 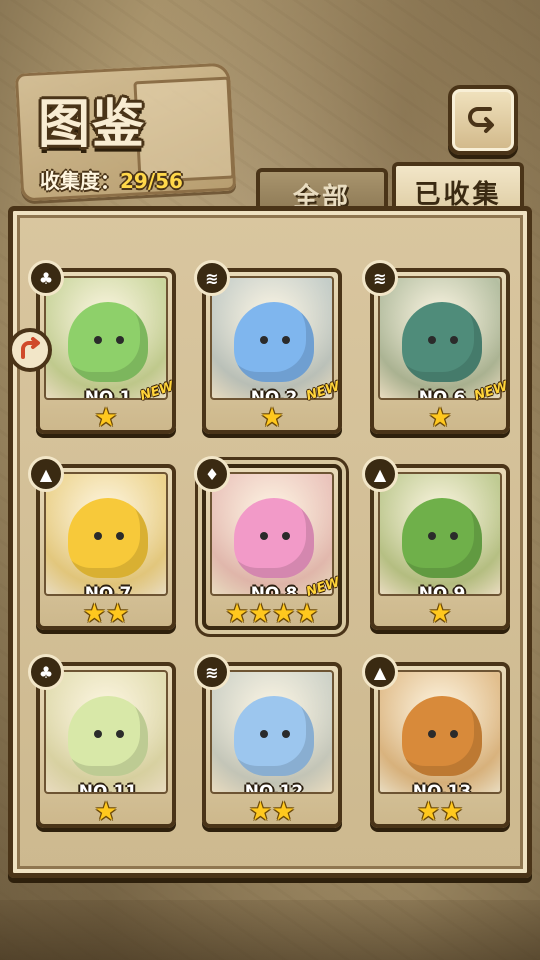 I want to click on monster-portrait: NO.6, so click(x=440, y=338).